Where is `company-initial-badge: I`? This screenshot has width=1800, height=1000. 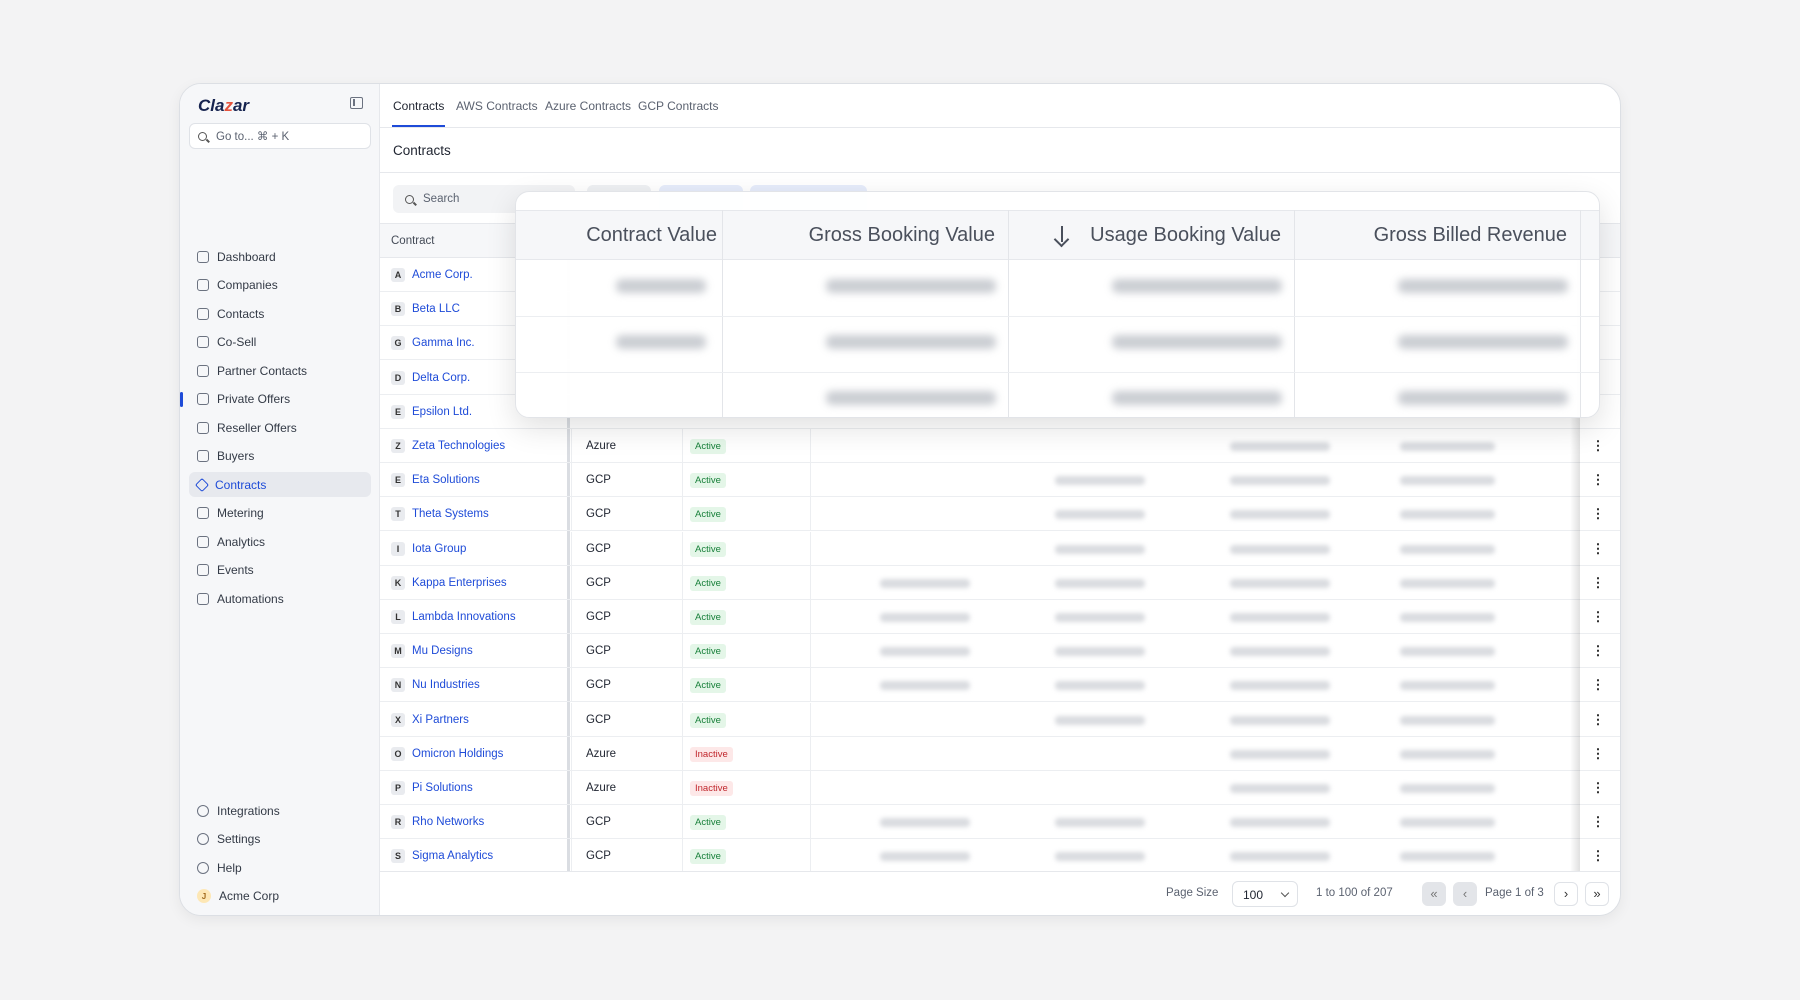 company-initial-badge: I is located at coordinates (398, 548).